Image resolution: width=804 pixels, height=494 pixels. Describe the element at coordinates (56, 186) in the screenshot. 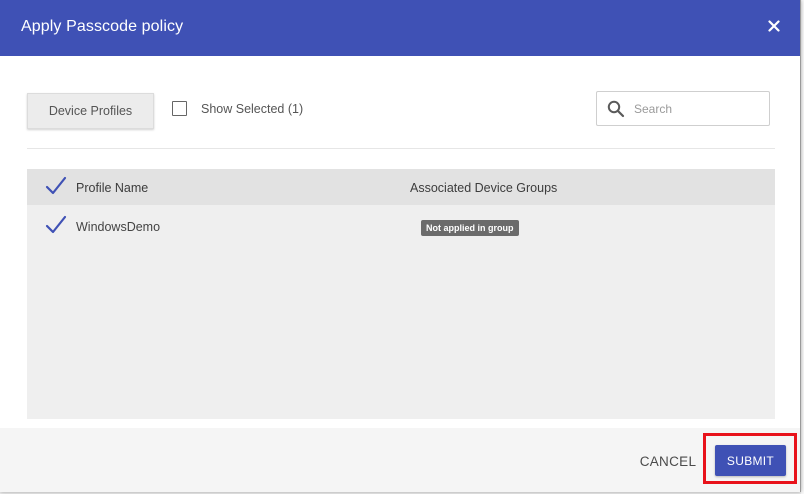

I see `select-all-check-icon` at that location.